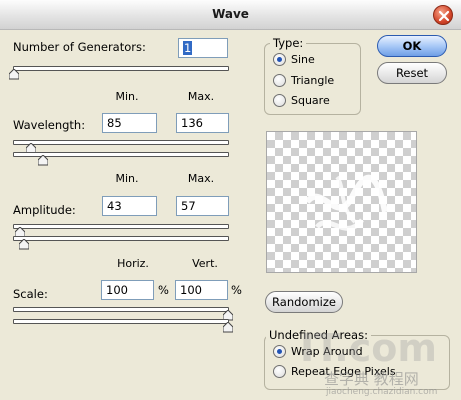  Describe the element at coordinates (368, 348) in the screenshot. I see `watermark-logo: IT.com` at that location.